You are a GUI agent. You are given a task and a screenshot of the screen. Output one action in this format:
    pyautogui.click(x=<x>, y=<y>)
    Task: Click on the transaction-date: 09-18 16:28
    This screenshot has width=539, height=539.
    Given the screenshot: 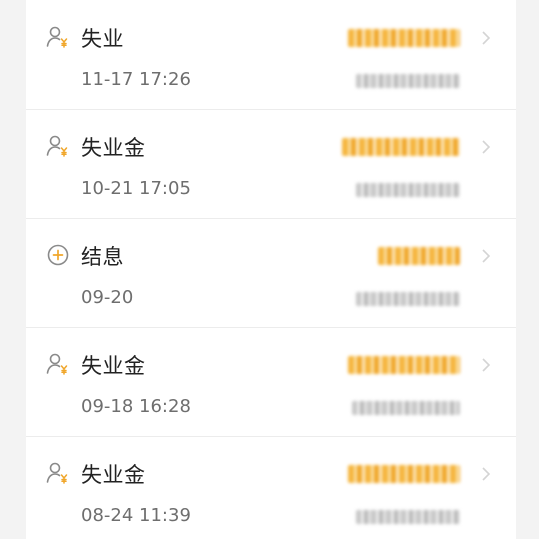 What is the action you would take?
    pyautogui.click(x=136, y=406)
    